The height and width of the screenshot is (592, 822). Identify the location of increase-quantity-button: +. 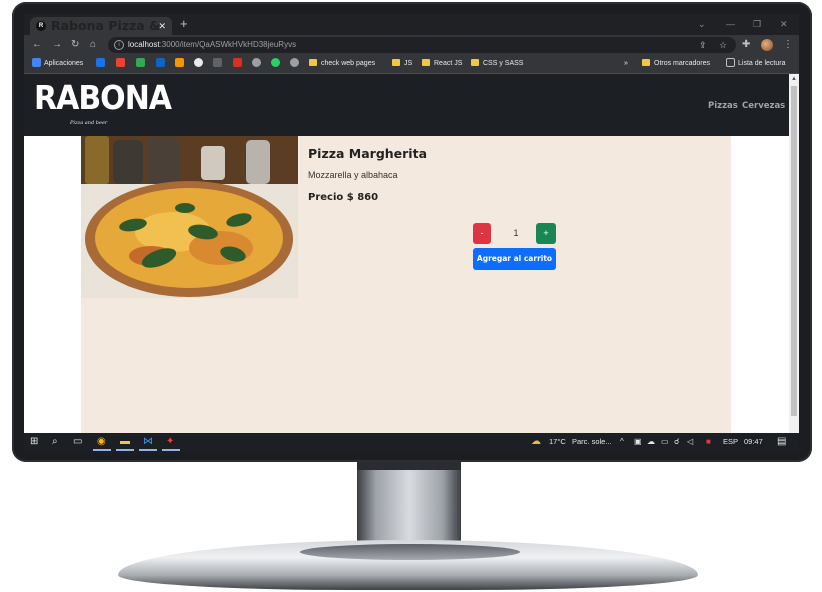
(546, 233).